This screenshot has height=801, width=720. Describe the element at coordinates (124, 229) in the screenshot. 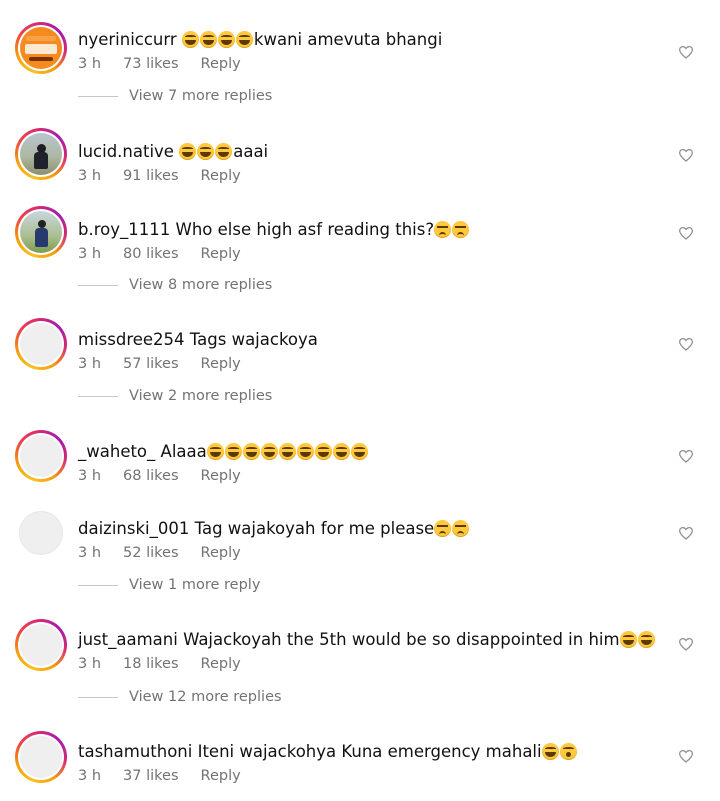

I see `username: b.roy_1111` at that location.